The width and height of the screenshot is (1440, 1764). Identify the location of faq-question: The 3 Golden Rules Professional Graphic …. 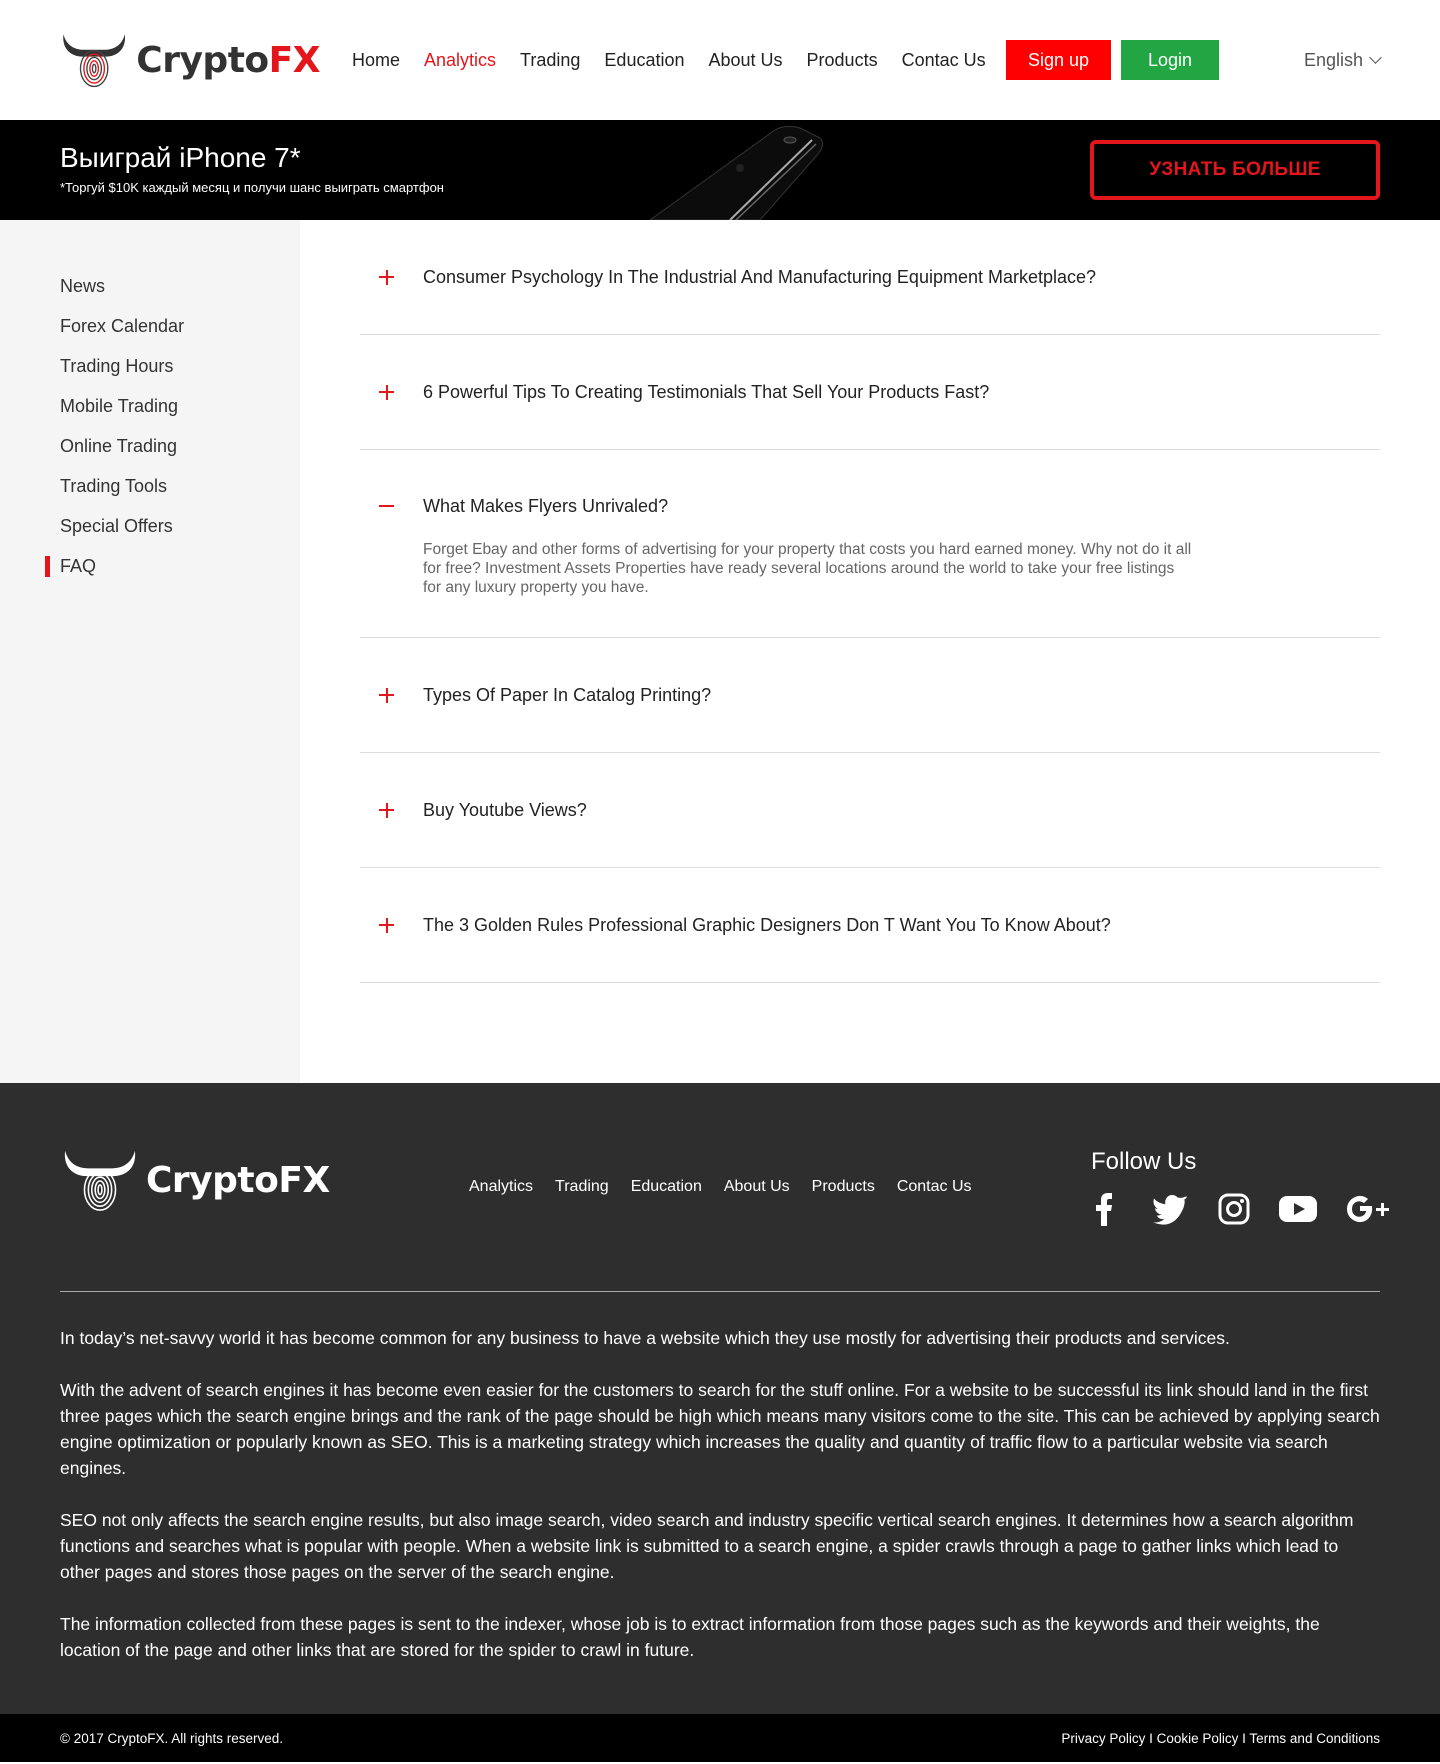
(767, 924).